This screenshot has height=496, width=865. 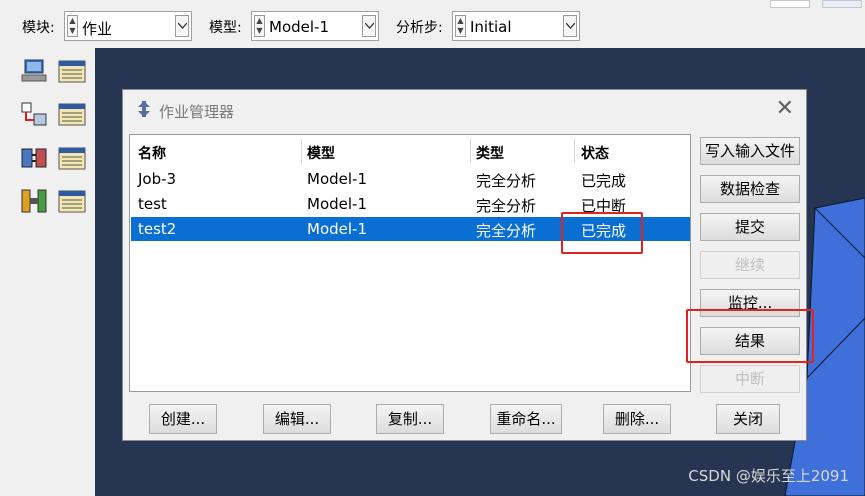 What do you see at coordinates (750, 227) in the screenshot?
I see `submit-button: 提交` at bounding box center [750, 227].